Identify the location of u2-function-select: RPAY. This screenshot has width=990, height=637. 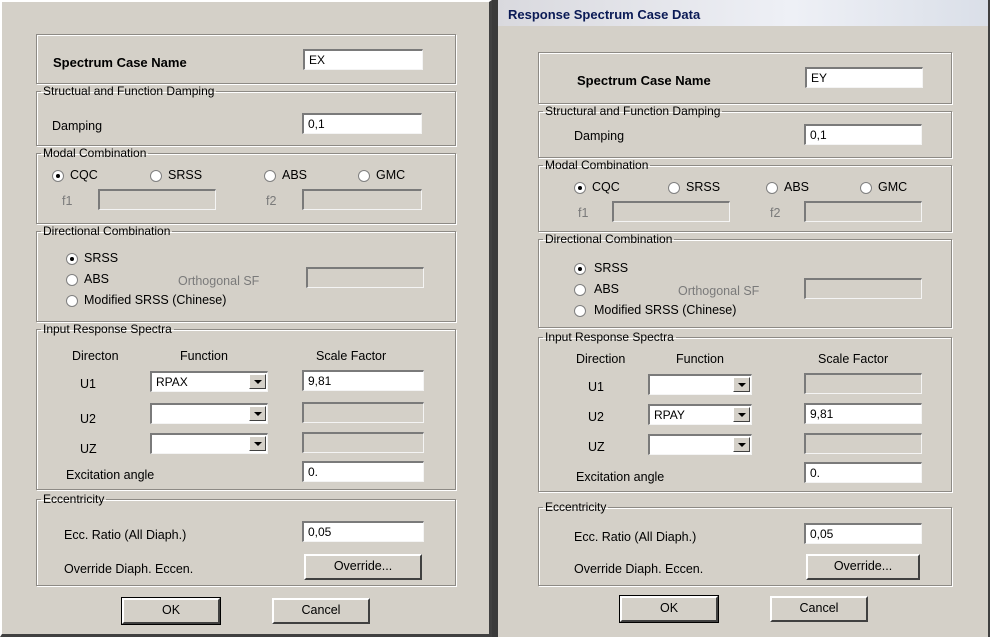
(700, 414).